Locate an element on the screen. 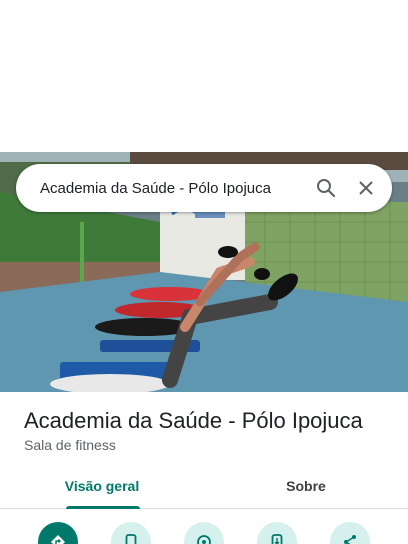 The height and width of the screenshot is (544, 408). share-icon is located at coordinates (350, 539).